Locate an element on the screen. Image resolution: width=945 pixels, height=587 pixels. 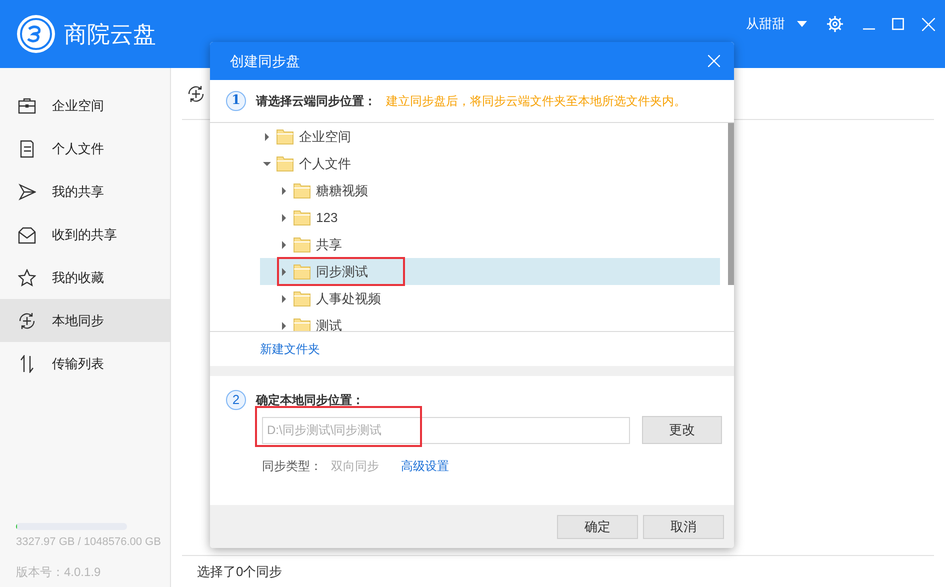
dialog-title: 创建同步盘 is located at coordinates (265, 61).